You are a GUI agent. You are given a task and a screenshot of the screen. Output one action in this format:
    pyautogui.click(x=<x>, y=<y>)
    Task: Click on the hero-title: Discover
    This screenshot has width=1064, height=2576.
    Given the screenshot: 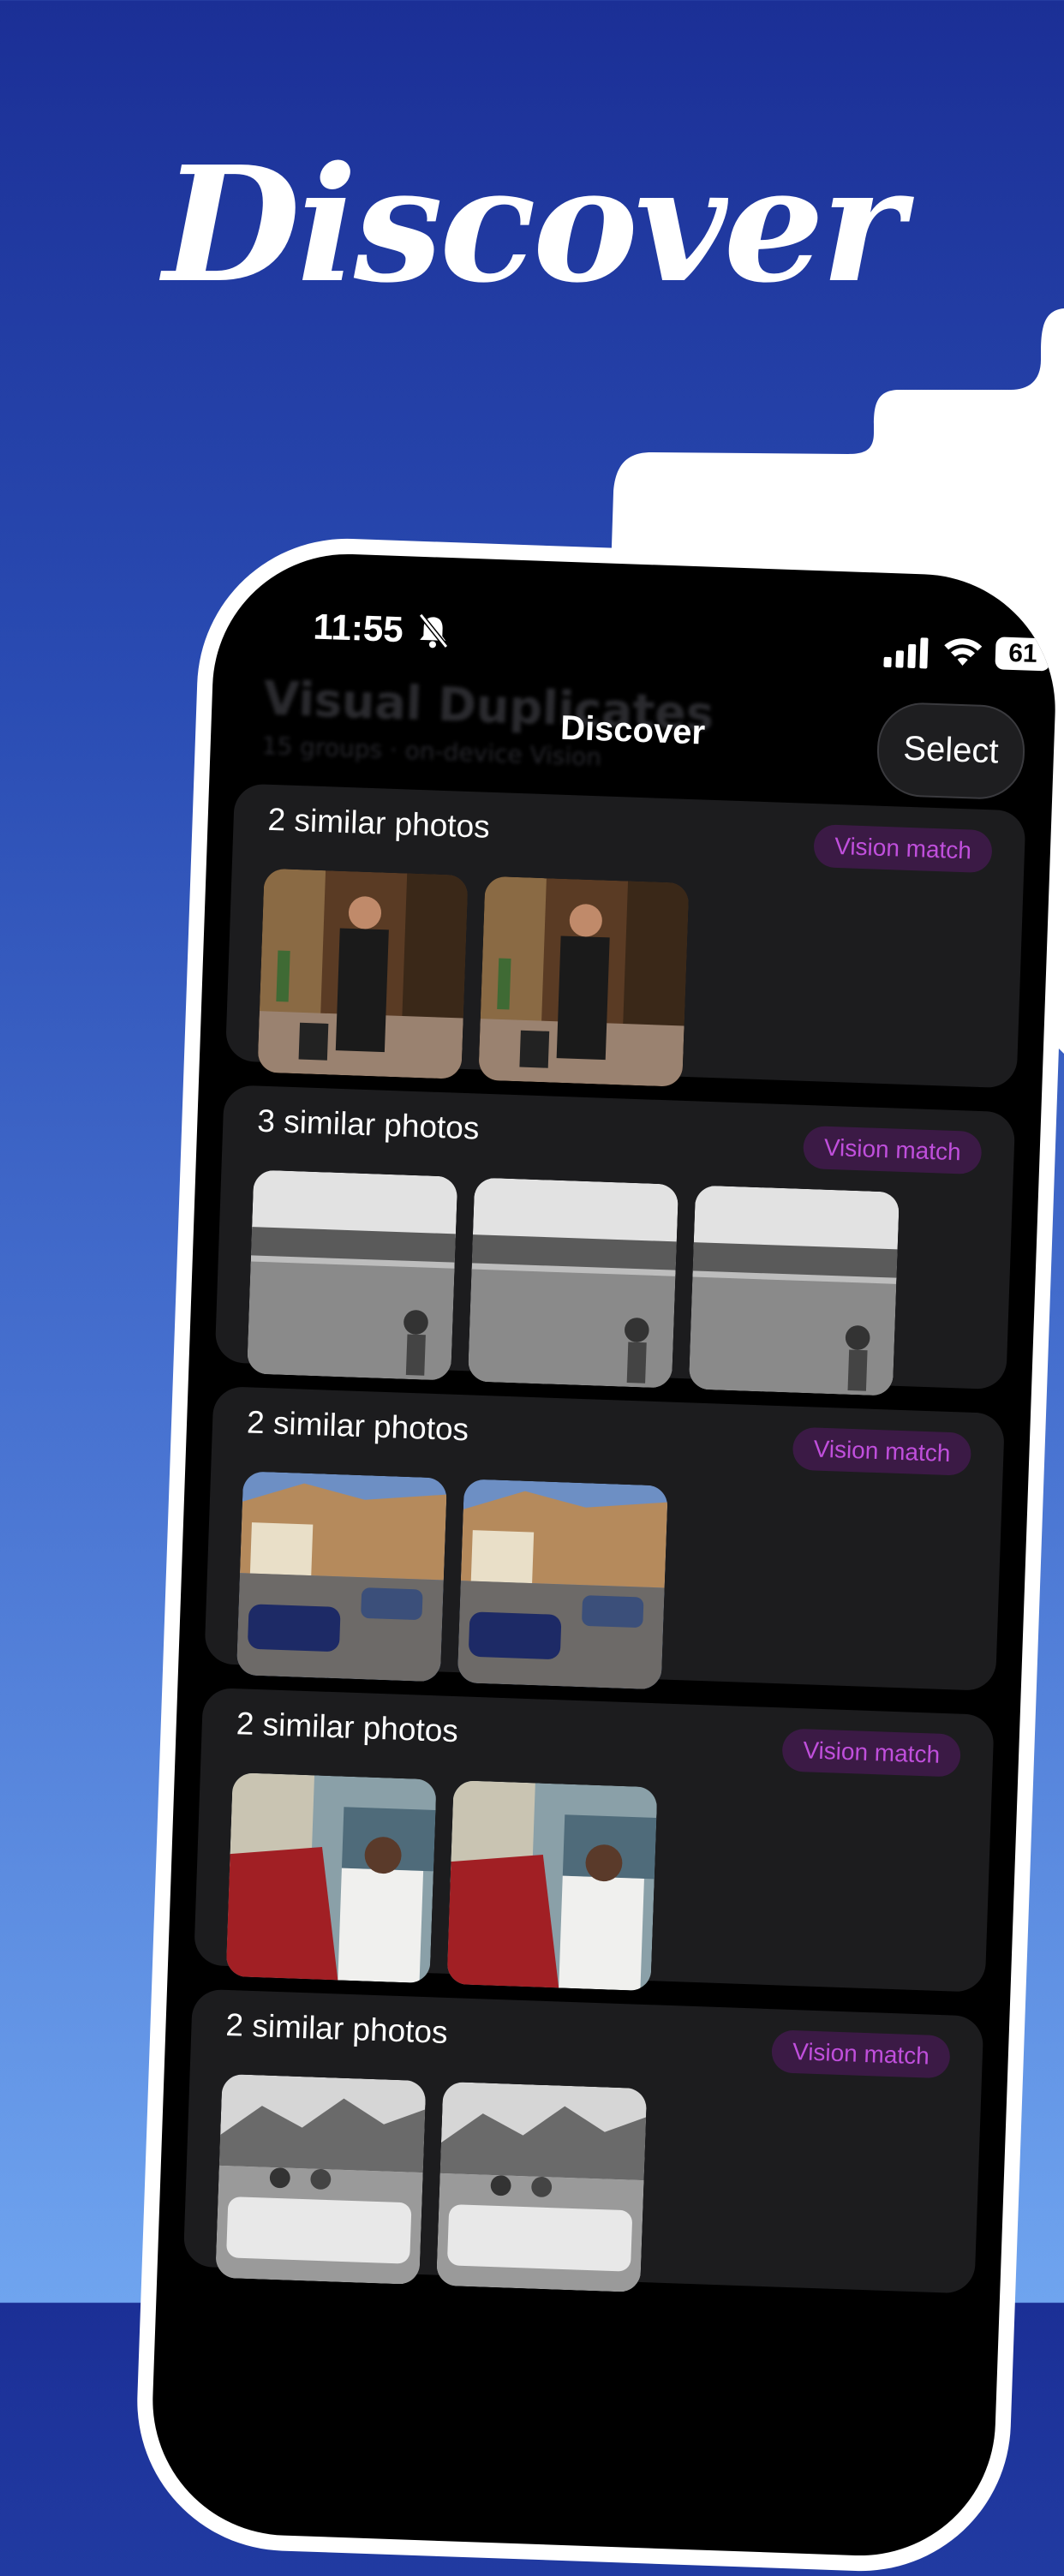 What is the action you would take?
    pyautogui.click(x=534, y=225)
    